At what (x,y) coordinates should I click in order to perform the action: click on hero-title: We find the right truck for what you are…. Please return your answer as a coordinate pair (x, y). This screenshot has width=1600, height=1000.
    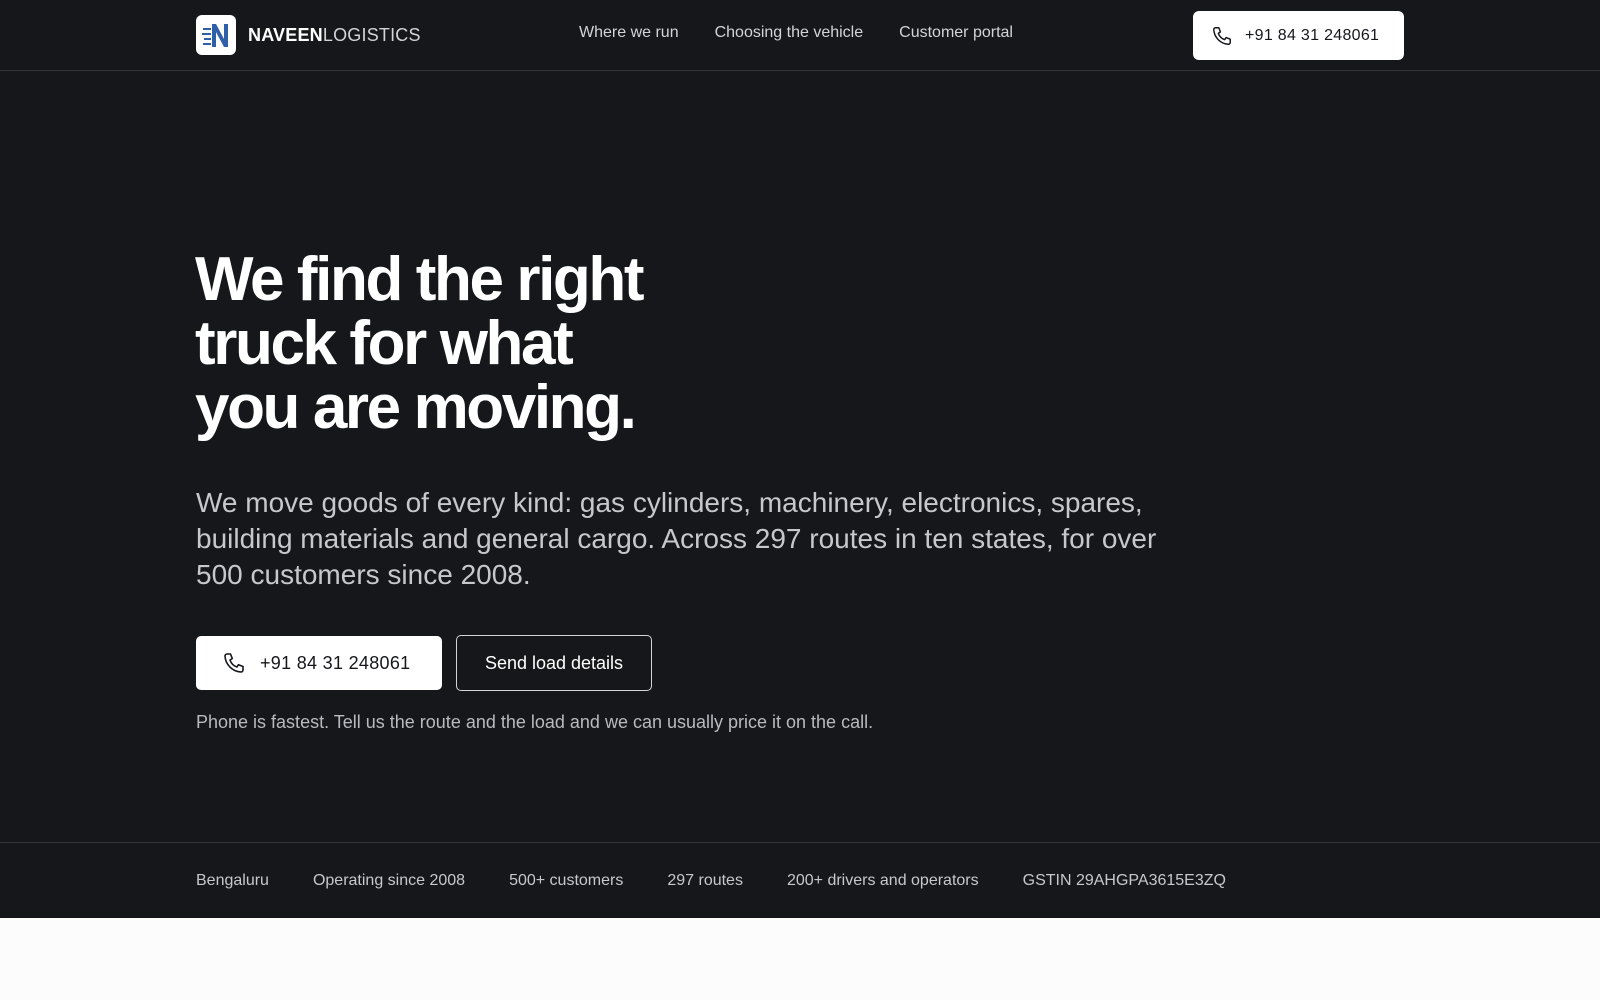
    Looking at the image, I should click on (420, 343).